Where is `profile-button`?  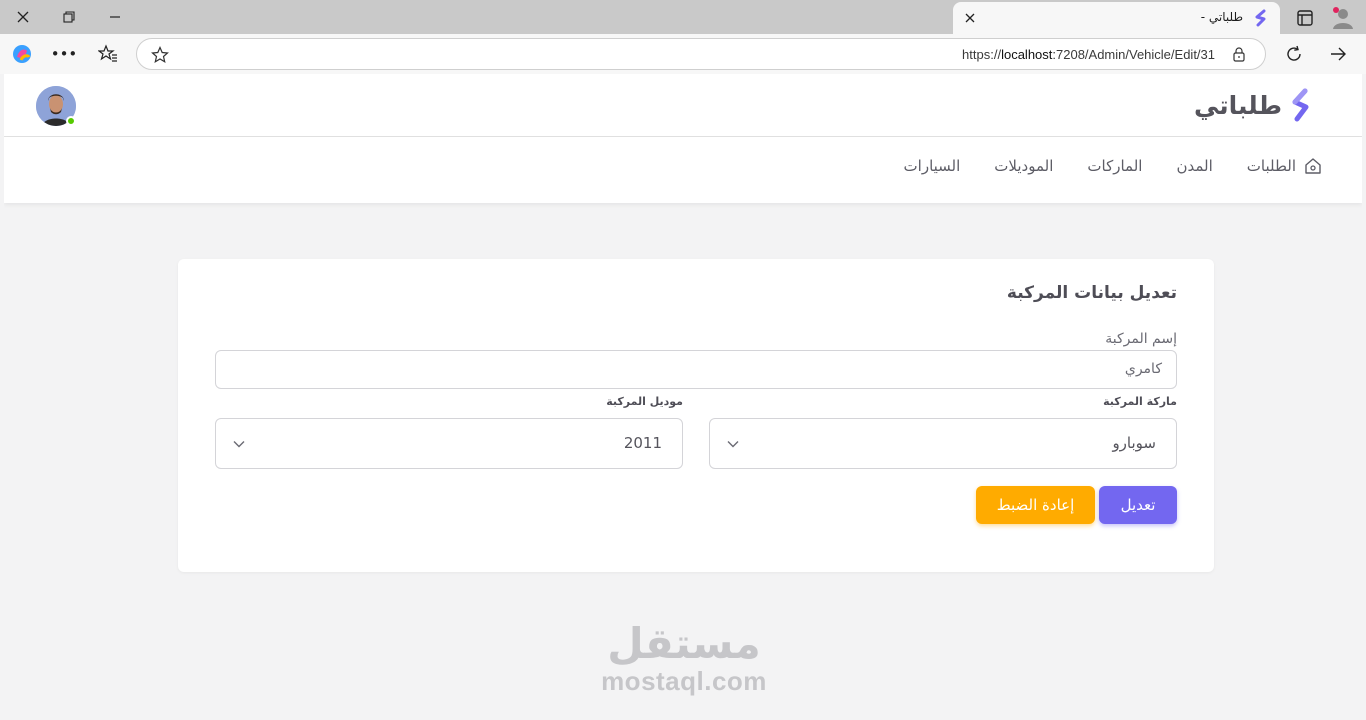
profile-button is located at coordinates (1343, 18).